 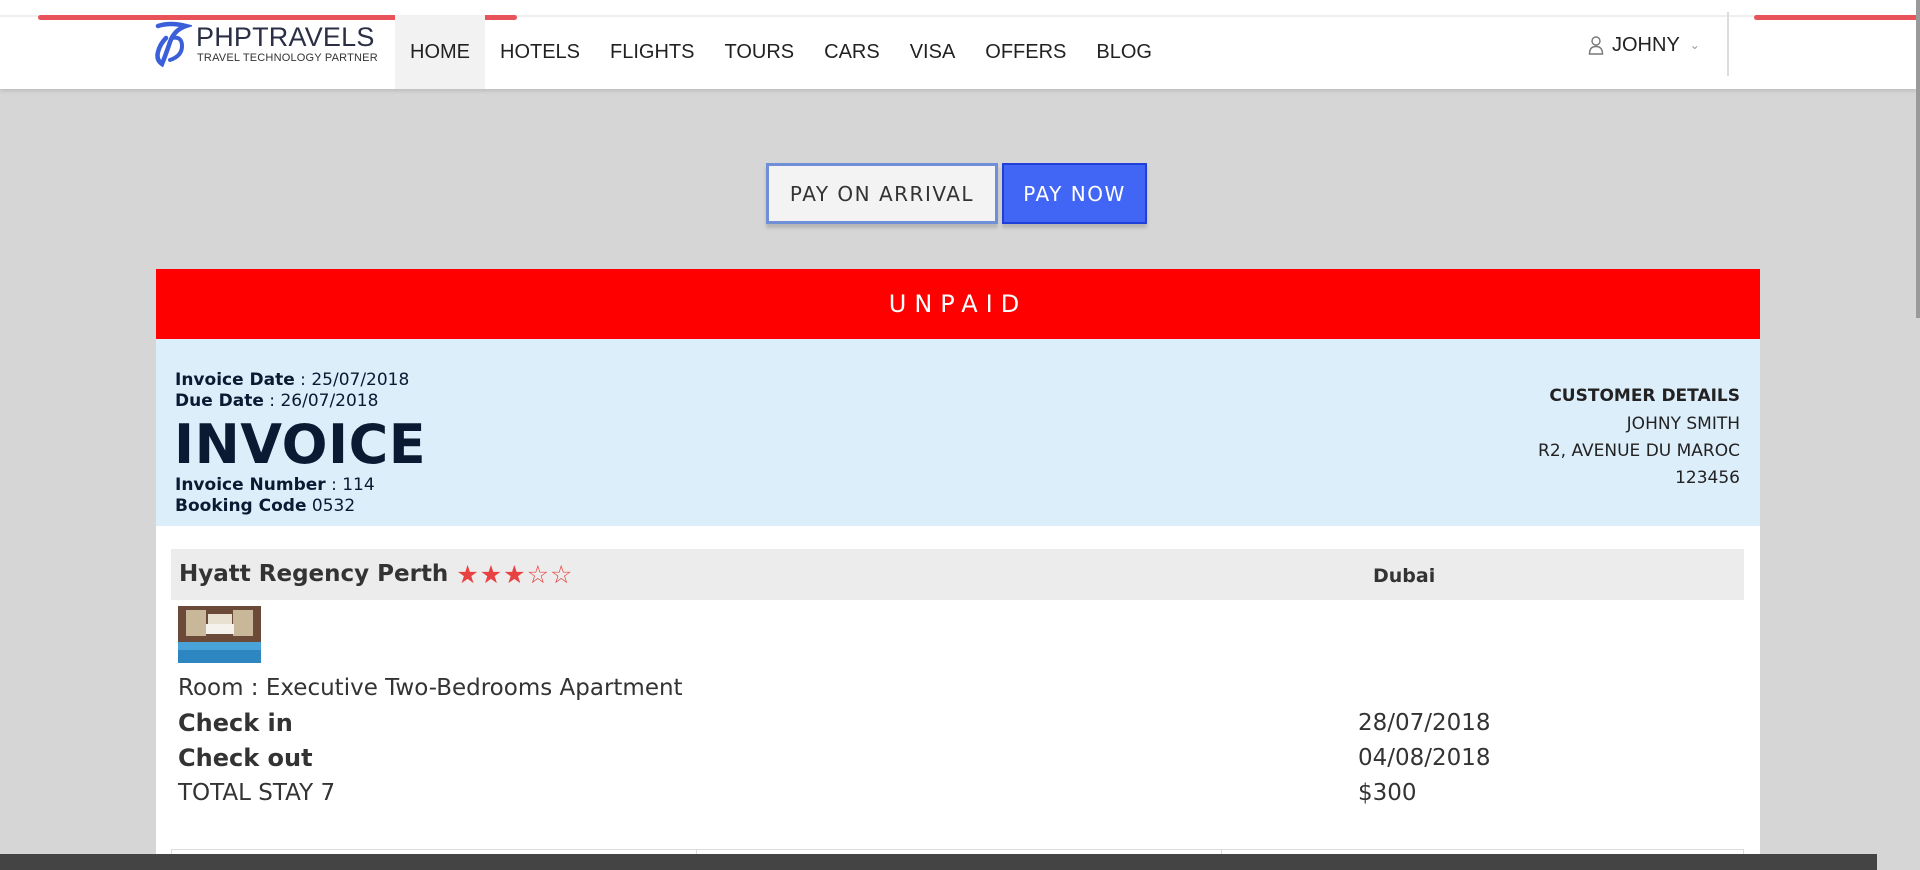 What do you see at coordinates (1124, 52) in the screenshot?
I see `nav-blog: BLOG` at bounding box center [1124, 52].